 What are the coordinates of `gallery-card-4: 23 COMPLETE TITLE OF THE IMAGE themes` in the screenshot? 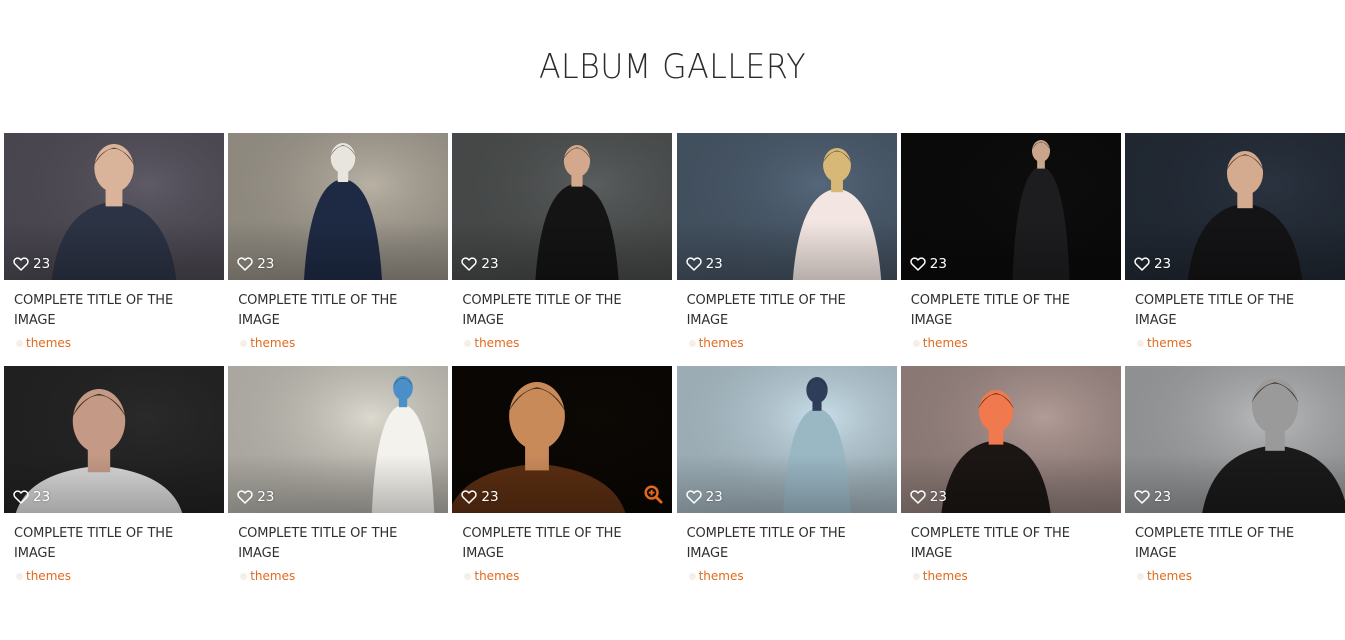 It's located at (786, 249).